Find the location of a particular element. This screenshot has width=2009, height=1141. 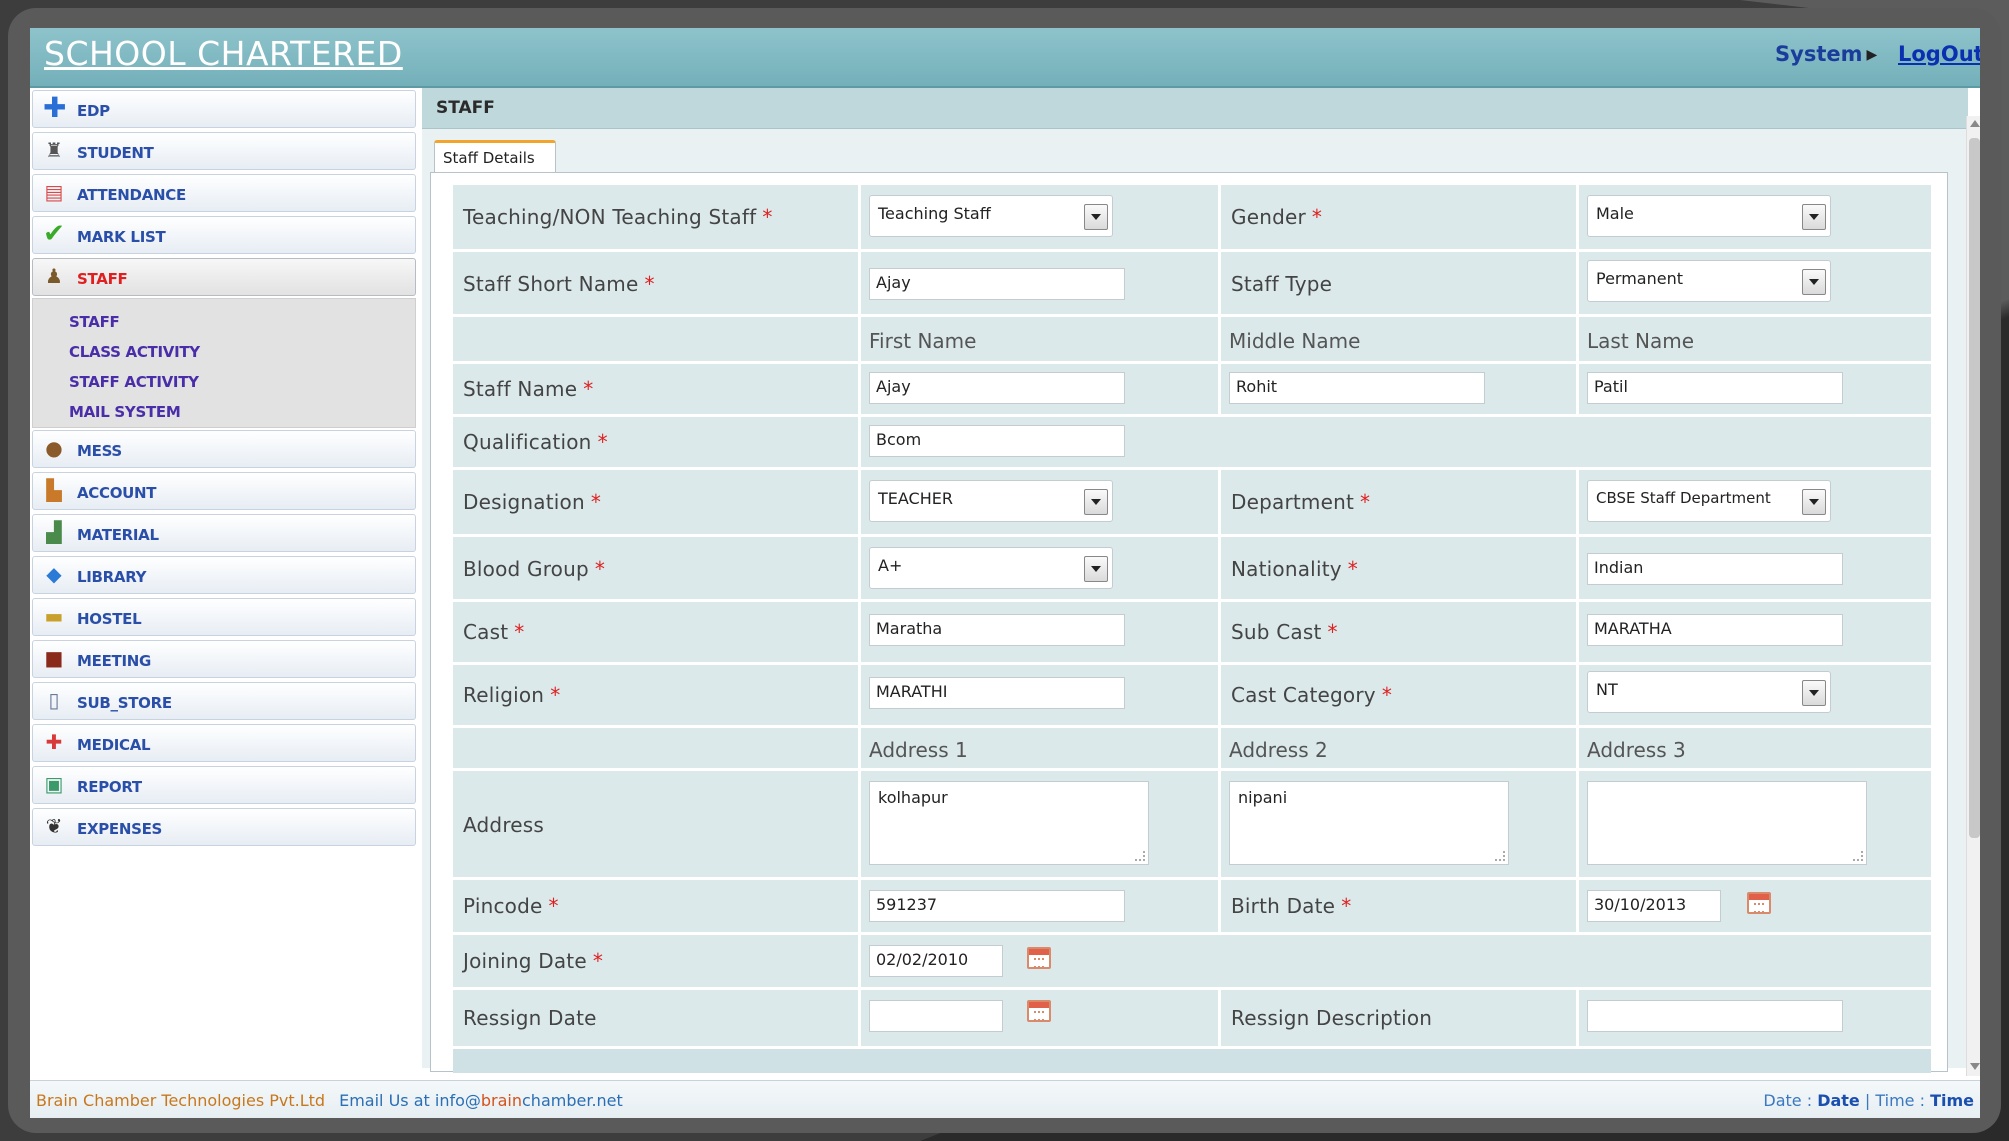

submenu-item-class-activity: CLASS ACTIVITY is located at coordinates (134, 352).